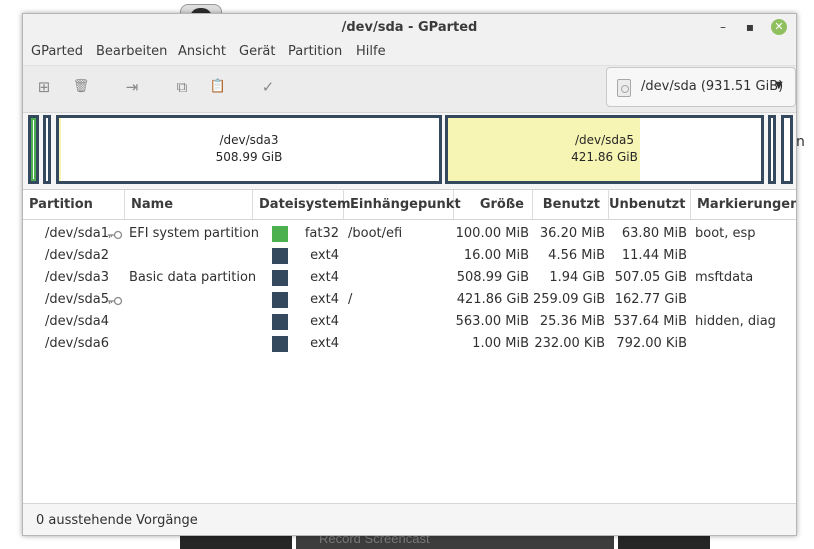  What do you see at coordinates (650, 277) in the screenshot?
I see `cell-unused: 507.05 GiB` at bounding box center [650, 277].